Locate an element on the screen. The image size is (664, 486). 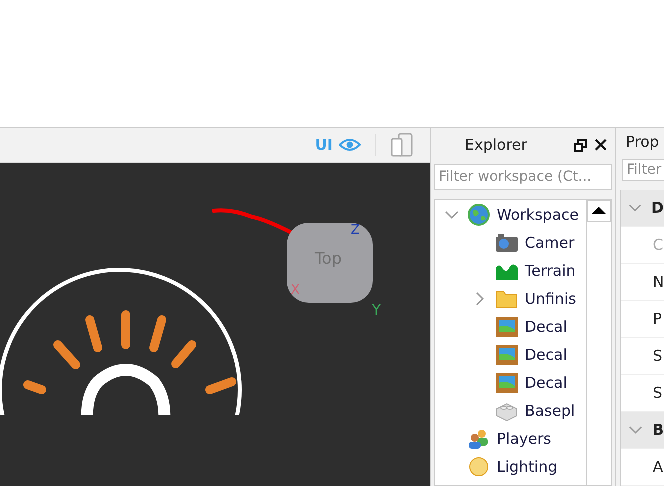
eye-icon is located at coordinates (350, 145).